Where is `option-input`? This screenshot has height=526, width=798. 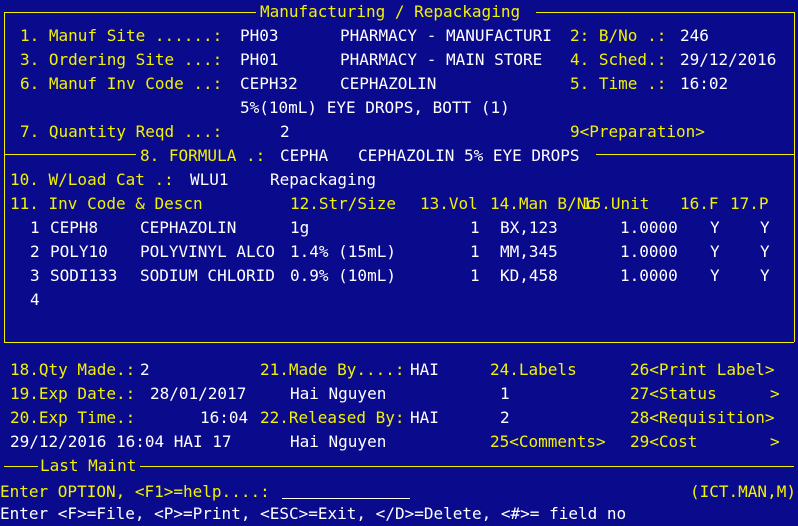 option-input is located at coordinates (346, 489).